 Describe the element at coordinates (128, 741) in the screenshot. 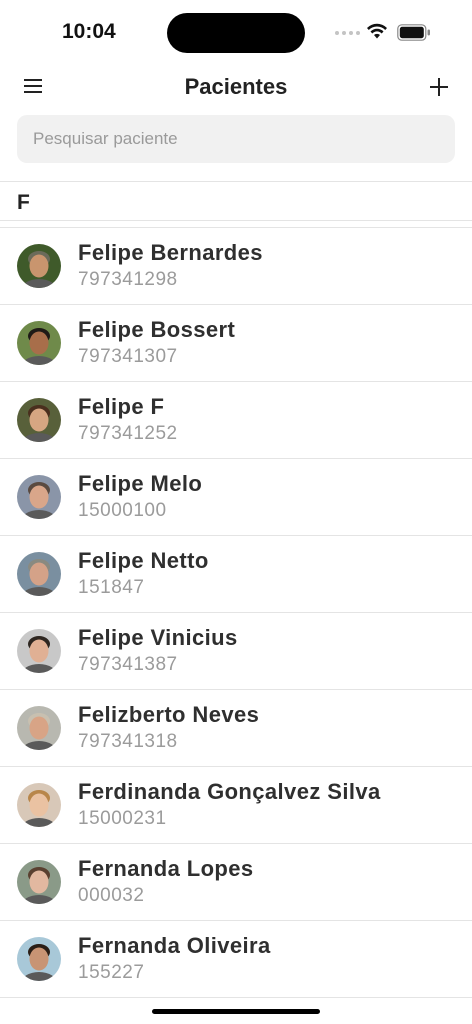

I see `patient-code: 797341318` at that location.